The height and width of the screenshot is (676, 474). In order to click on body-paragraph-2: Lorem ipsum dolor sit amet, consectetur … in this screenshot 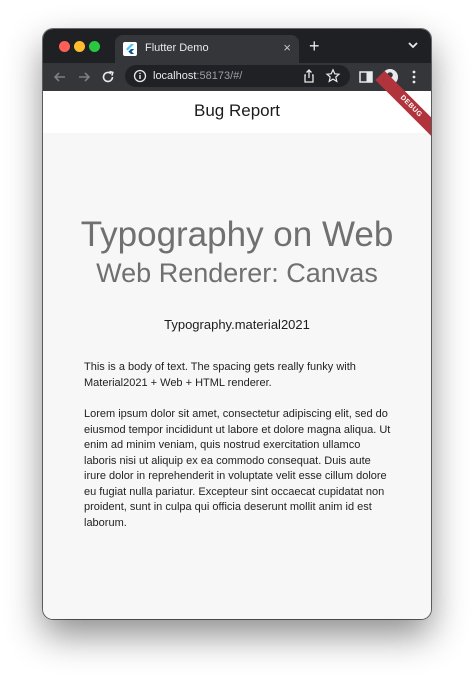, I will do `click(237, 468)`.